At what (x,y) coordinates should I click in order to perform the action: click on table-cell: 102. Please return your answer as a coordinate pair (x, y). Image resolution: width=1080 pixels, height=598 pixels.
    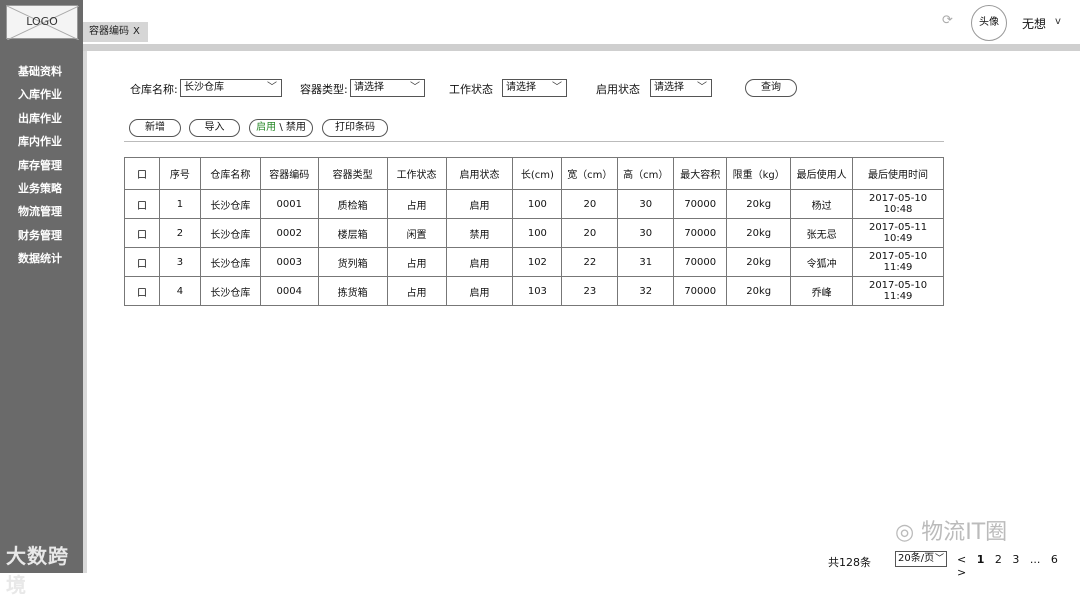
    Looking at the image, I should click on (537, 262).